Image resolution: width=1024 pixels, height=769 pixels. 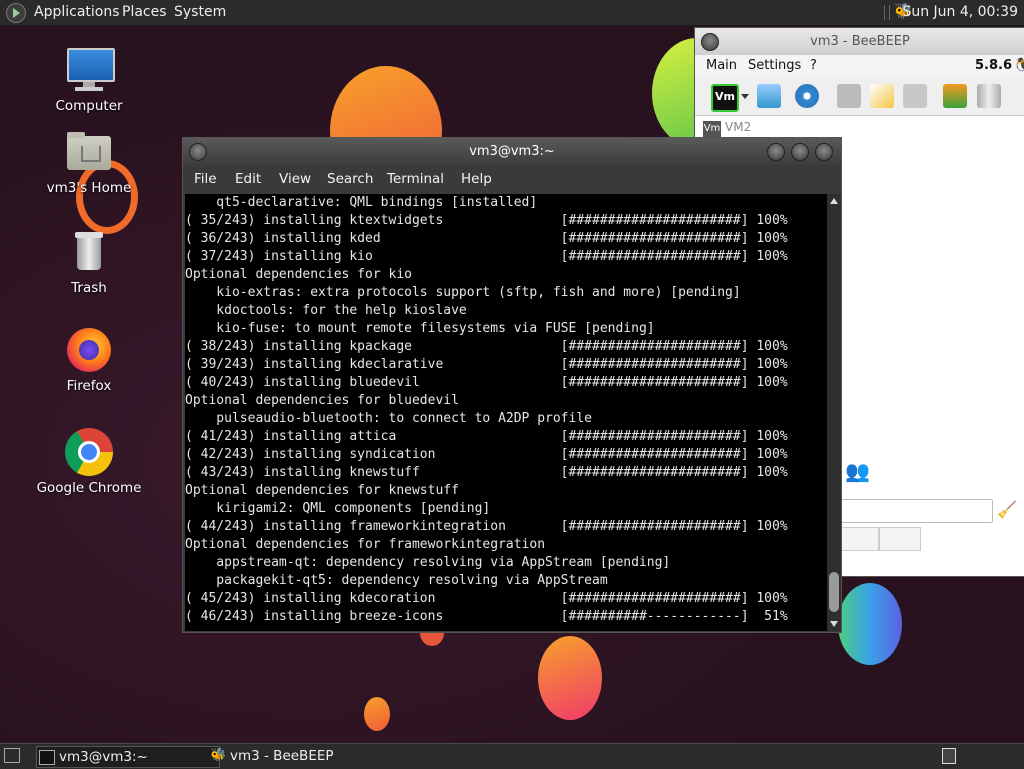 I want to click on terminal-scrollbar, so click(x=834, y=412).